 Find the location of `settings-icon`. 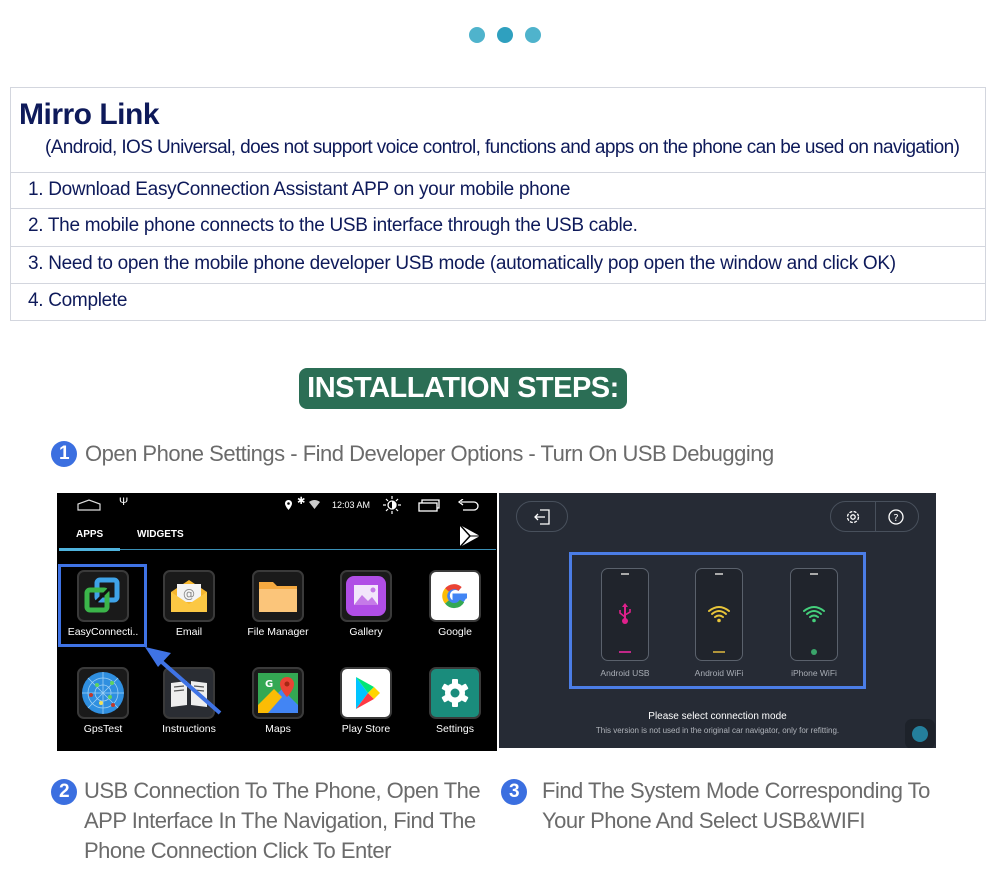

settings-icon is located at coordinates (853, 517).